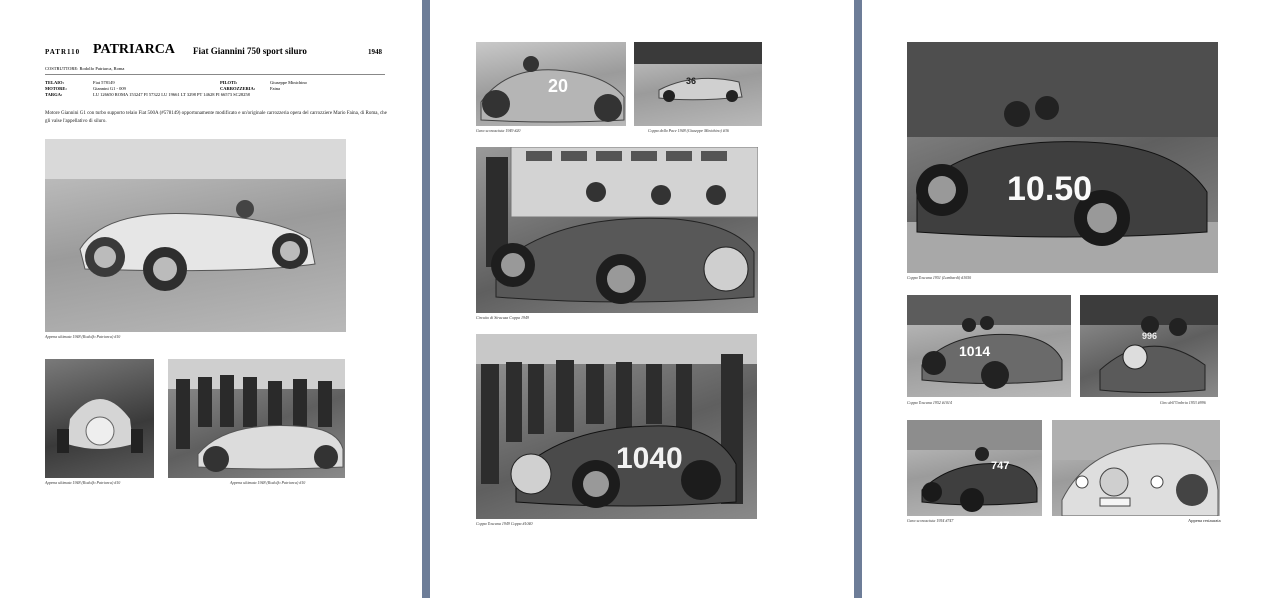 The image size is (1283, 598). What do you see at coordinates (616, 426) in the screenshot?
I see `photo-race-1040: 1040` at bounding box center [616, 426].